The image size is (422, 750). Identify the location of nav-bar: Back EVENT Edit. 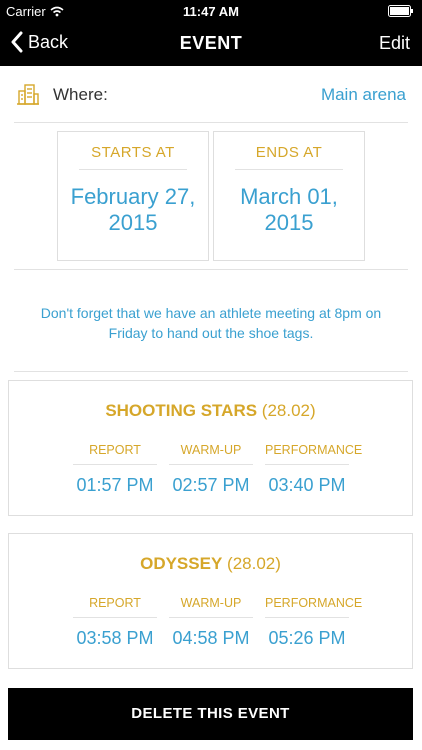
(211, 44).